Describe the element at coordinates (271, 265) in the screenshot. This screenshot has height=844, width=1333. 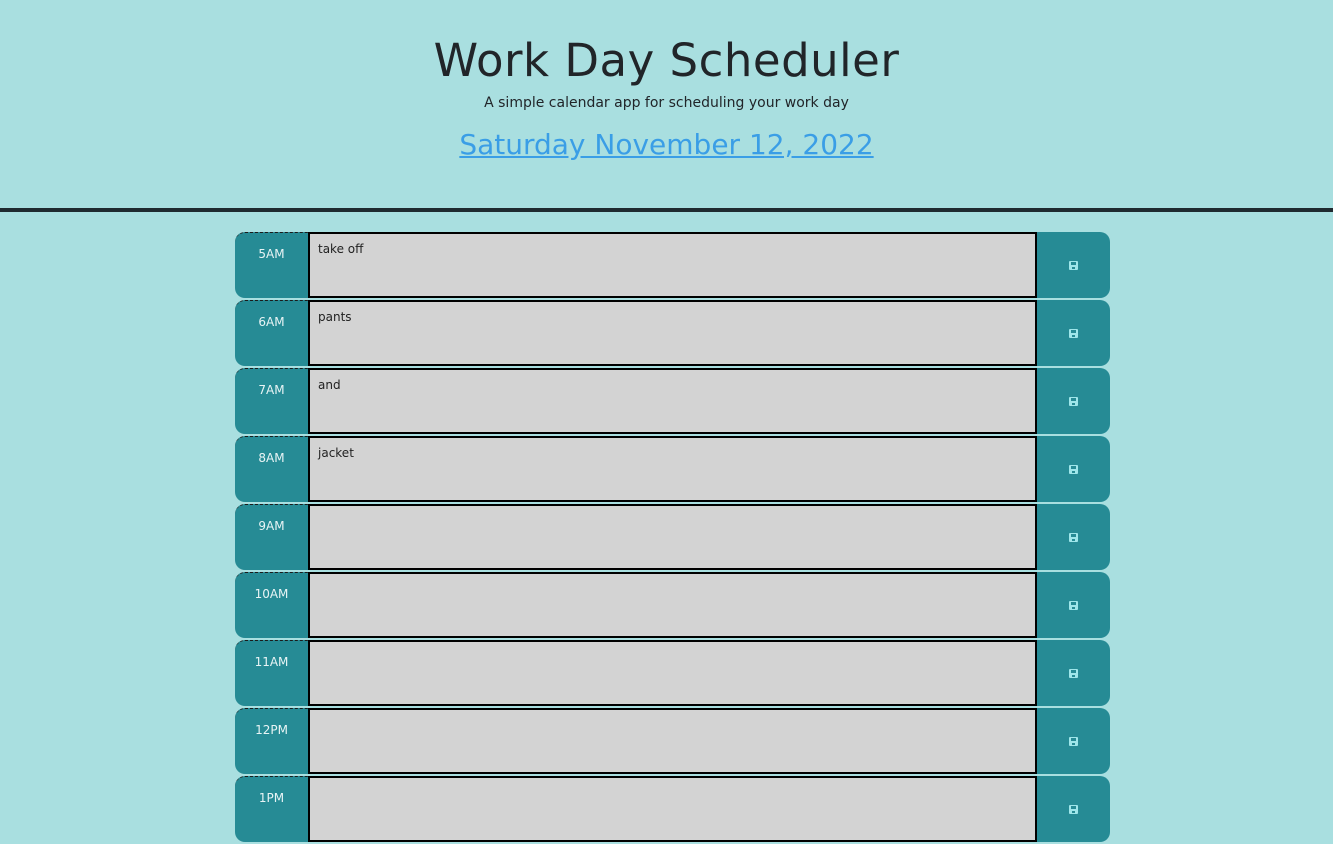
I see `hour-label: 5AM` at that location.